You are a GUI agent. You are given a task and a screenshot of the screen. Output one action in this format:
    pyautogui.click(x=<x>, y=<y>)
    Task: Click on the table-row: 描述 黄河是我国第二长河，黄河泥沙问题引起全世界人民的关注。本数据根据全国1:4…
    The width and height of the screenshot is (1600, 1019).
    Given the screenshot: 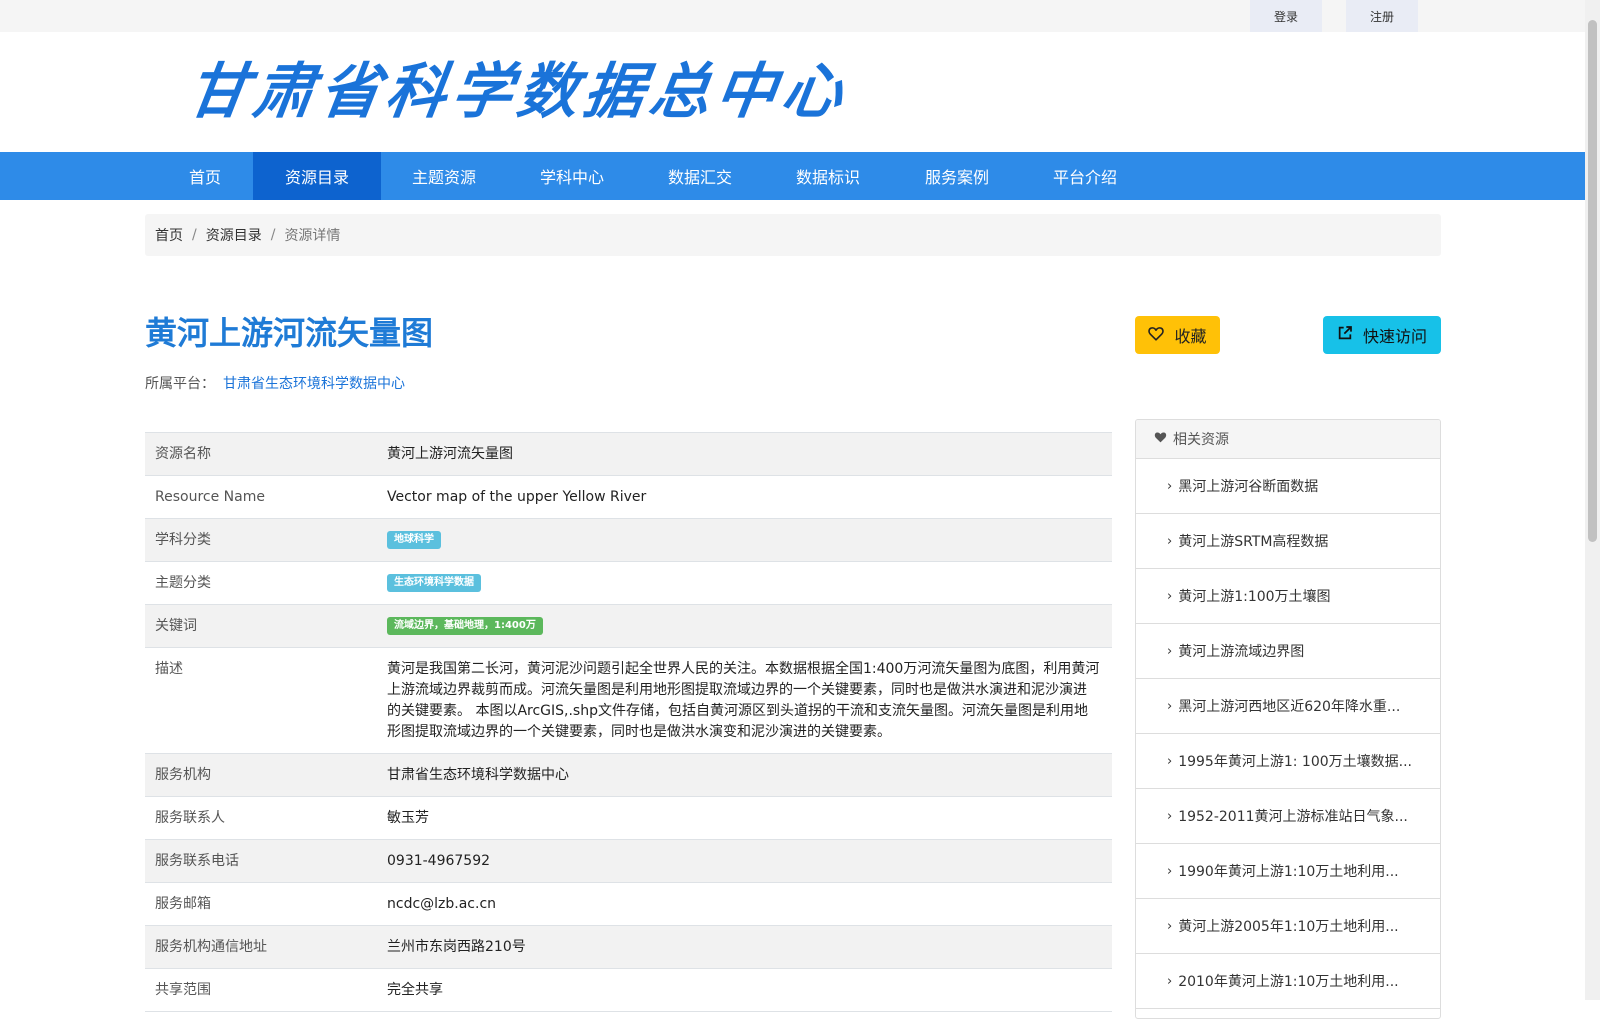 What is the action you would take?
    pyautogui.click(x=628, y=700)
    